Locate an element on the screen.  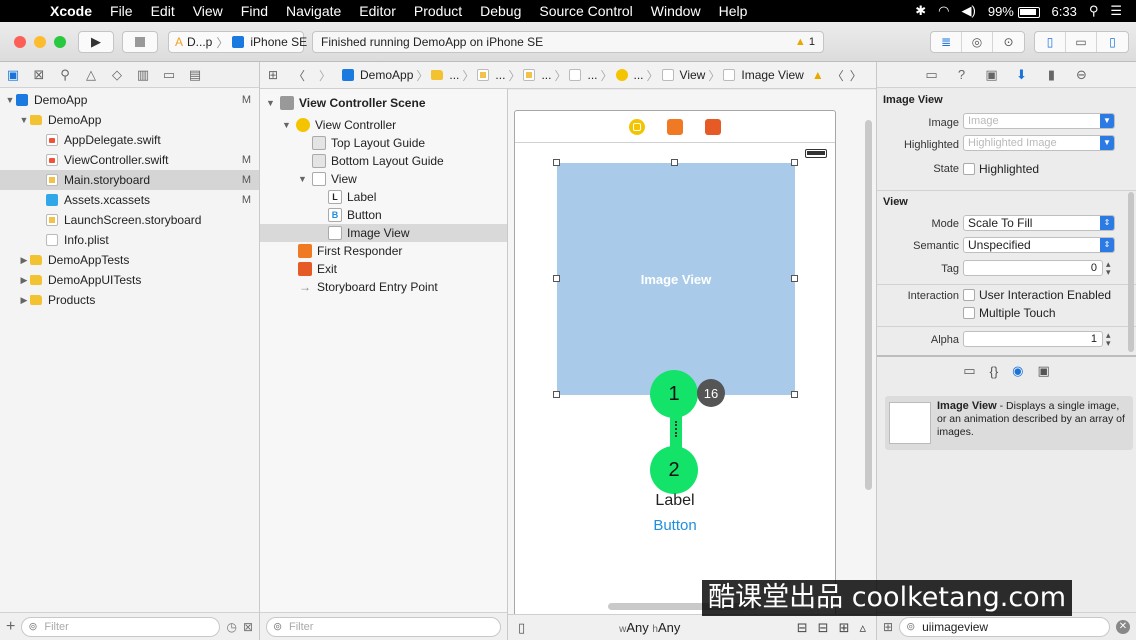
nav-item-appdelegate: AppDelegate.swift is located at coordinates (129, 140).